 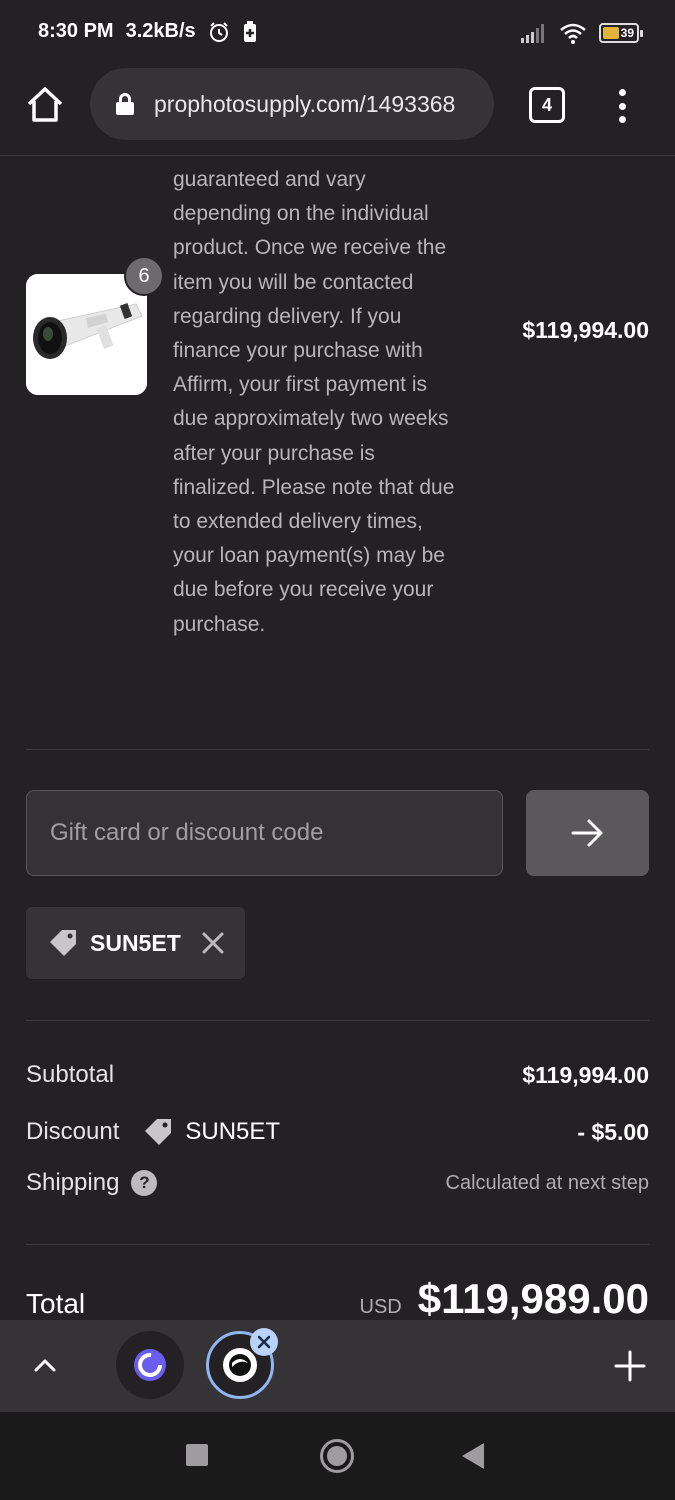 I want to click on url-text: prophotosupply.com/1493368, so click(x=305, y=103).